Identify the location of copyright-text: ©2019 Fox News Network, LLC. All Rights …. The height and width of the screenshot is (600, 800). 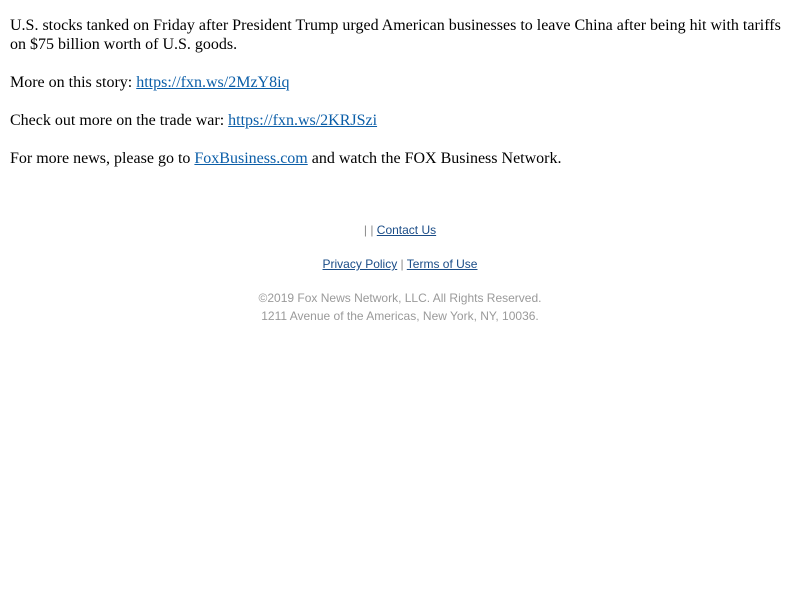
(400, 298).